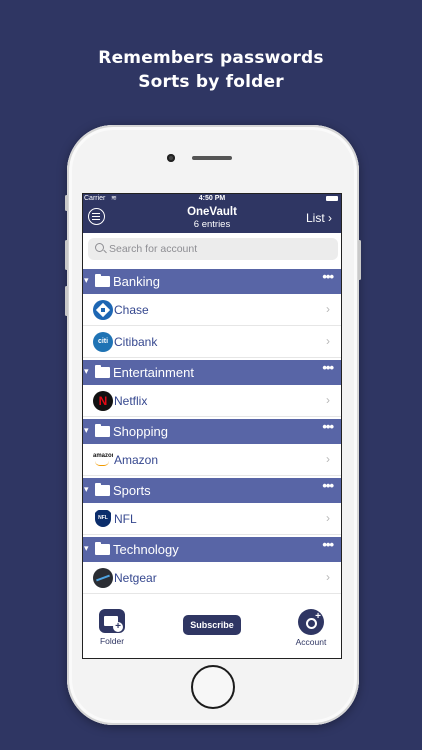  What do you see at coordinates (103, 460) in the screenshot?
I see `amazon-logo-icon: amazon` at bounding box center [103, 460].